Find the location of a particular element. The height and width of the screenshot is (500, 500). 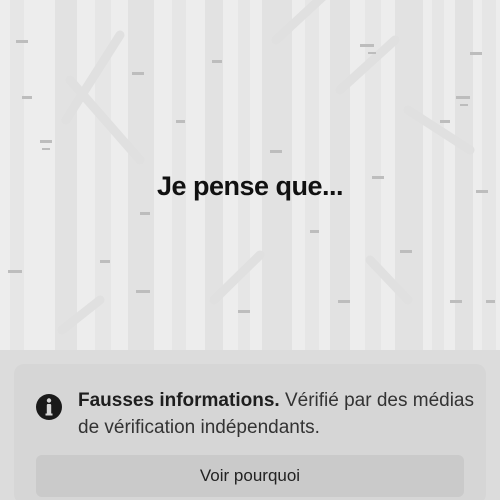

see-why-button: Voir pourquoi is located at coordinates (250, 476).